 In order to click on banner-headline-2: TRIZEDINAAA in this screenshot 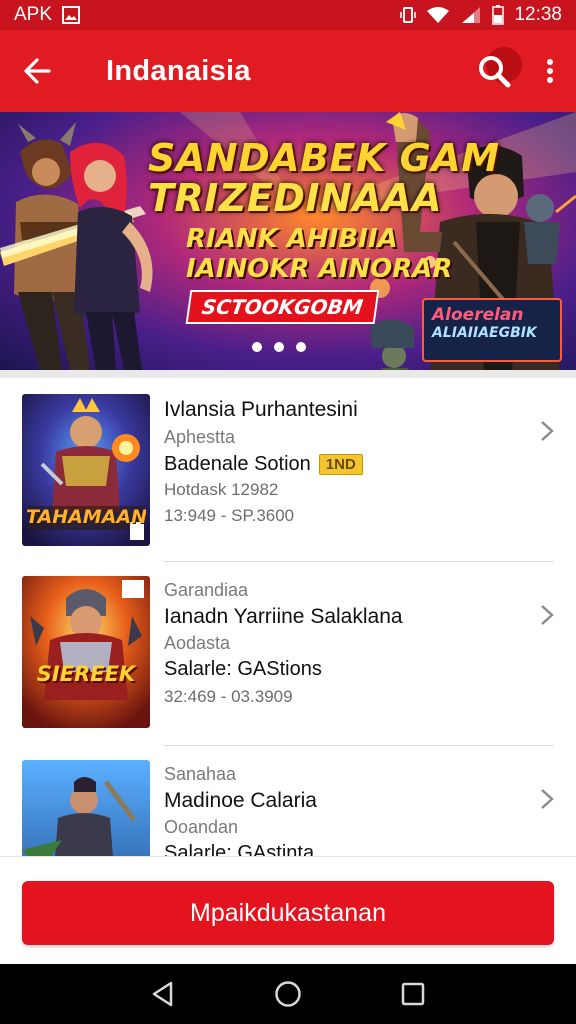, I will do `click(295, 198)`.